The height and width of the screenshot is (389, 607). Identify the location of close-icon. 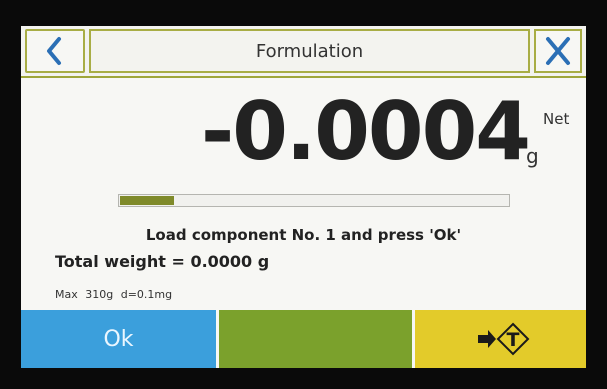
(558, 51).